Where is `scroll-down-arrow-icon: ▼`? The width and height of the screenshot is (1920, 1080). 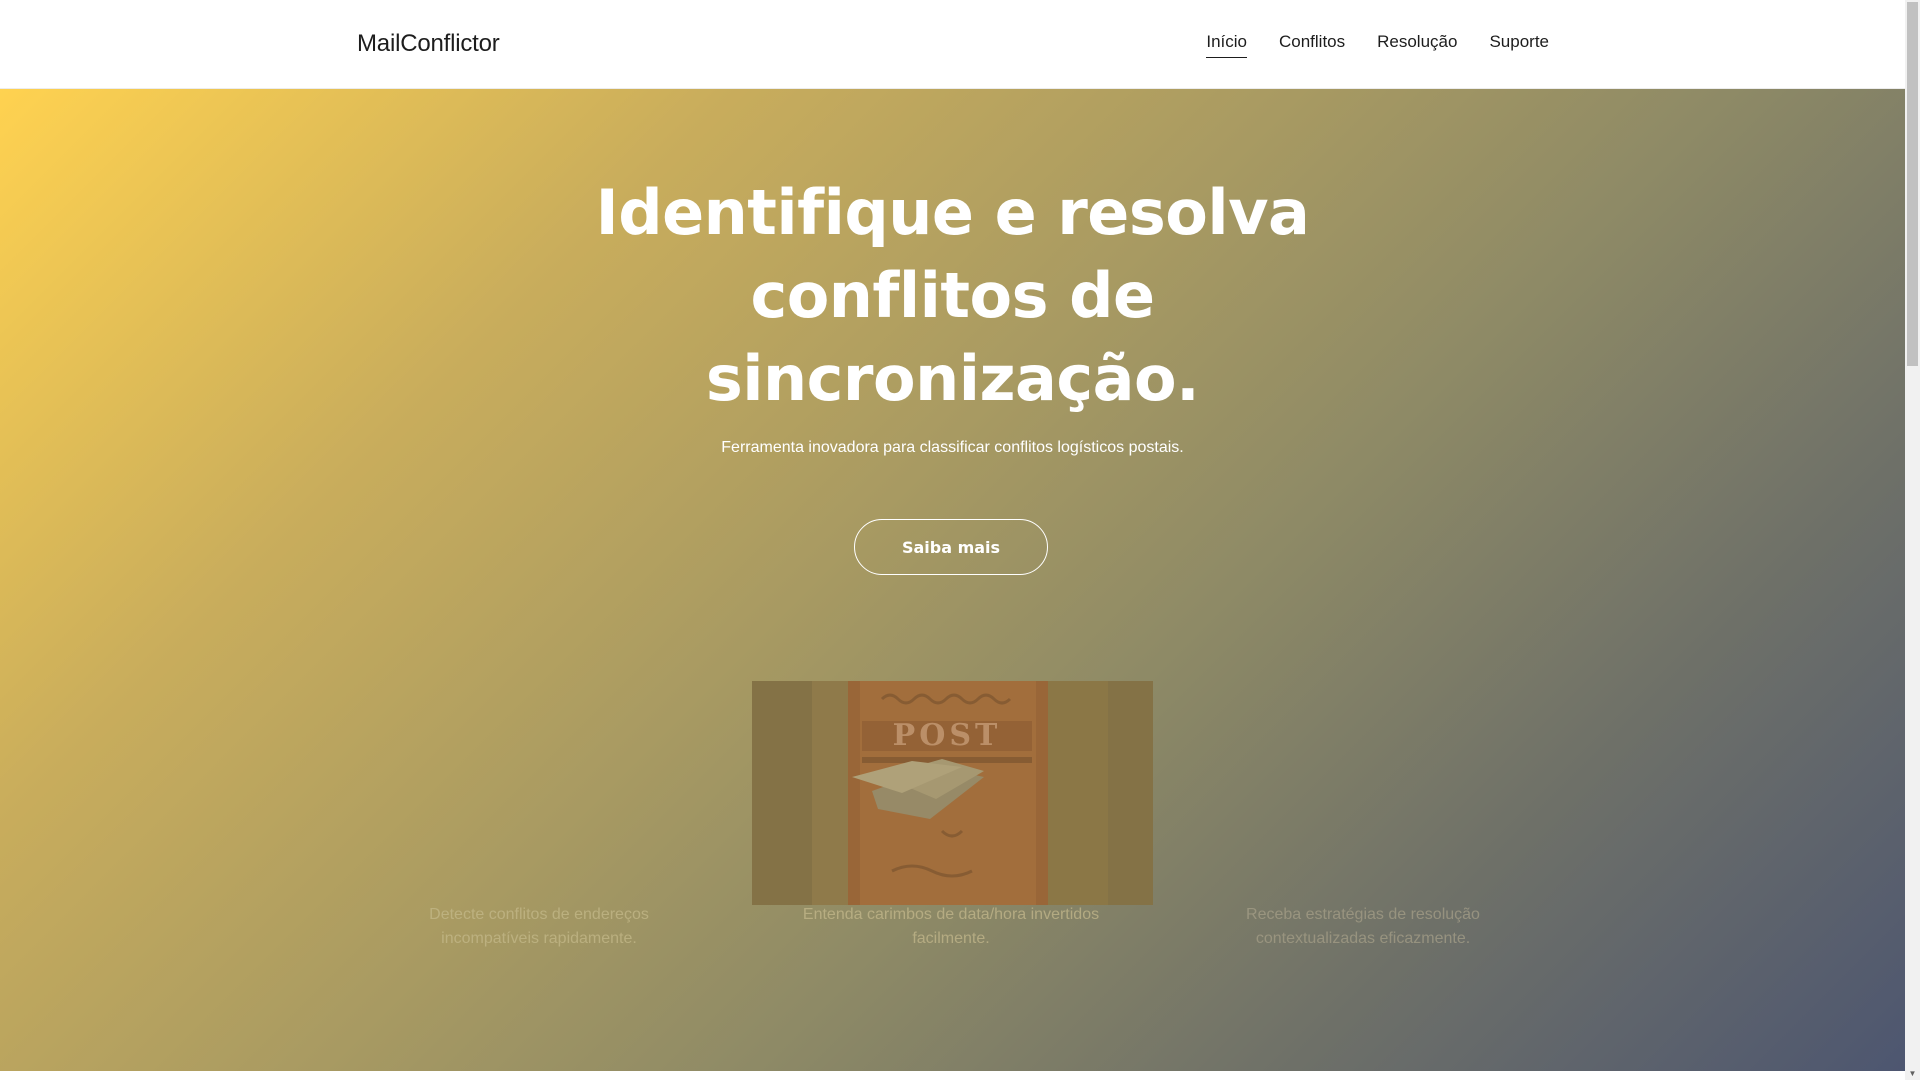
scroll-down-arrow-icon: ▼ is located at coordinates (1912, 1073).